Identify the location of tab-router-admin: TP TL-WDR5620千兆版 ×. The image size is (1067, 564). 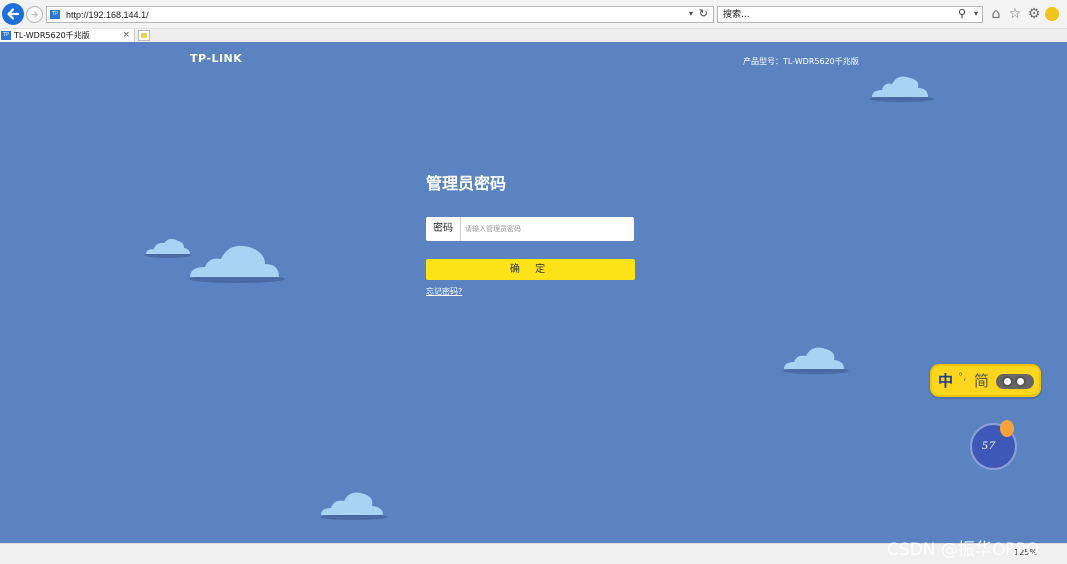
(67, 35).